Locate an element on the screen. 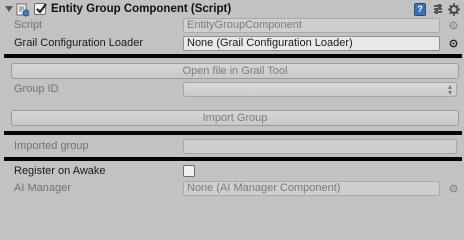  open-in-grail-tool-button: Open file in Grail Tool is located at coordinates (235, 71).